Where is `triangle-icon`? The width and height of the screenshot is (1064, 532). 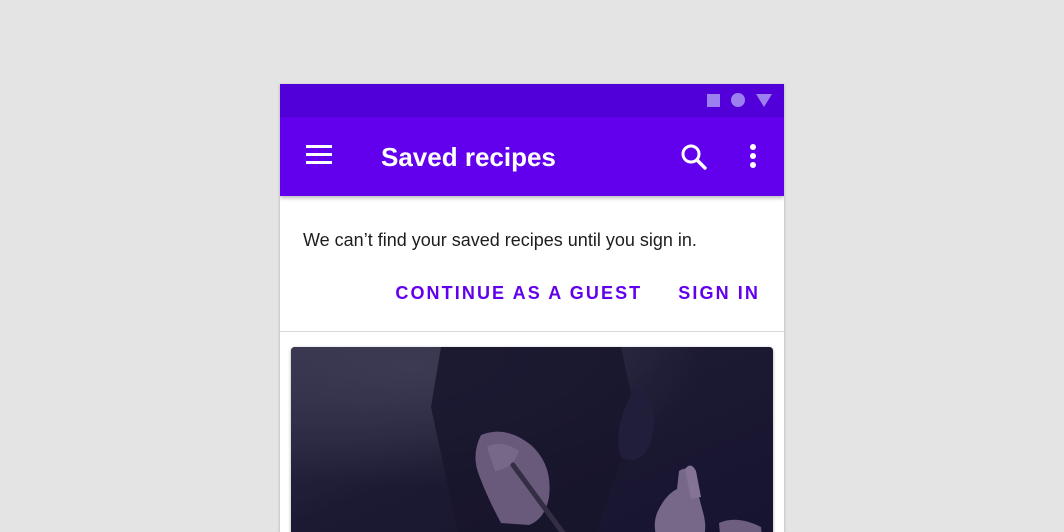
triangle-icon is located at coordinates (764, 100).